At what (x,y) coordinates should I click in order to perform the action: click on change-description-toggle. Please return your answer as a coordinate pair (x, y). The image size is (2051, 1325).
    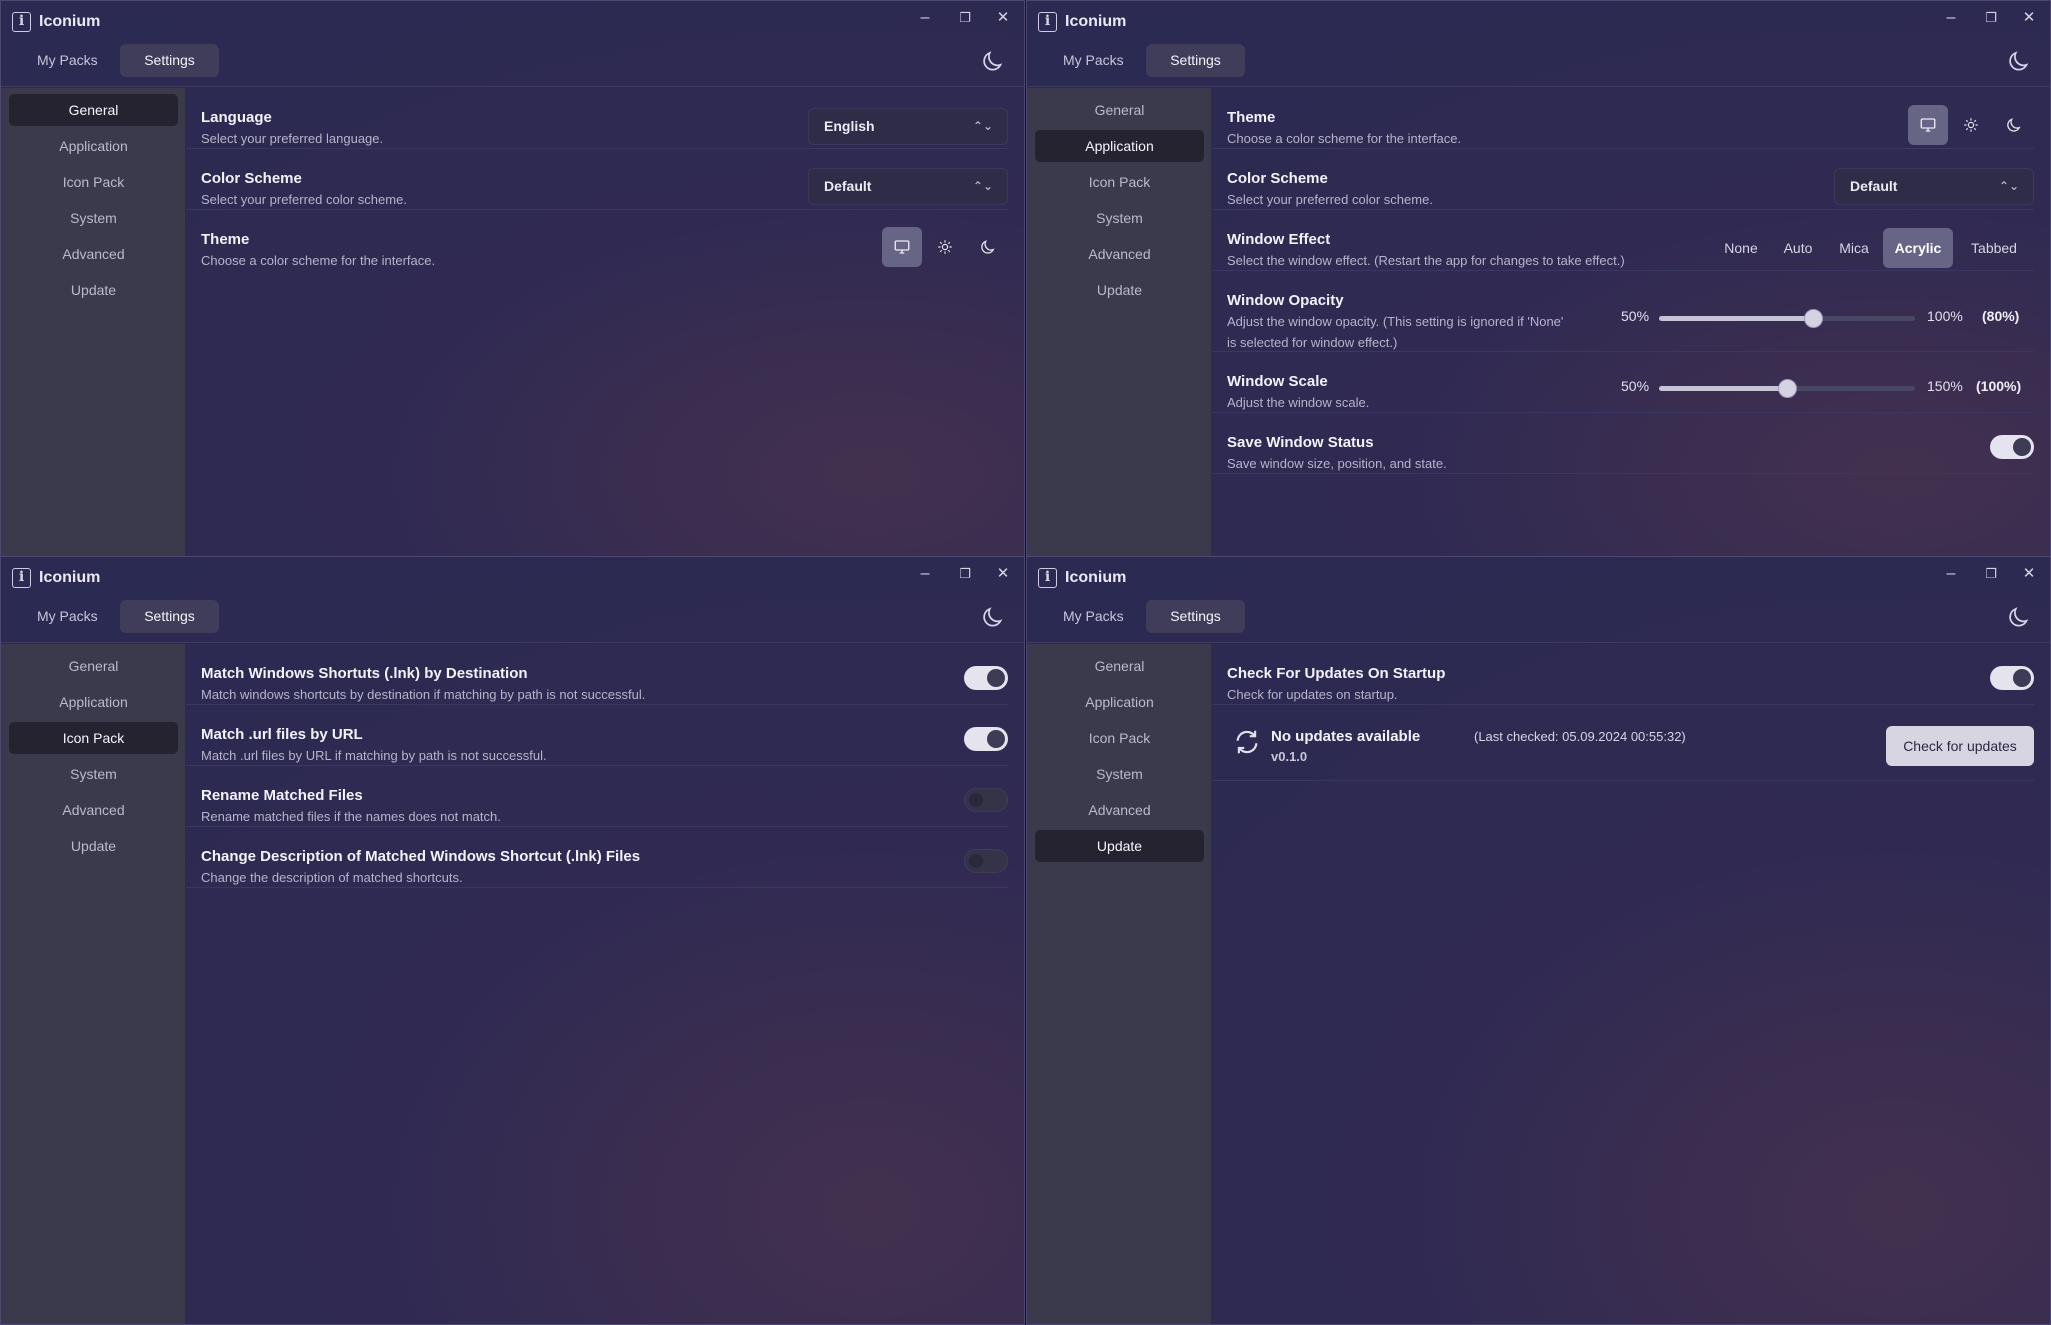
    Looking at the image, I should click on (986, 861).